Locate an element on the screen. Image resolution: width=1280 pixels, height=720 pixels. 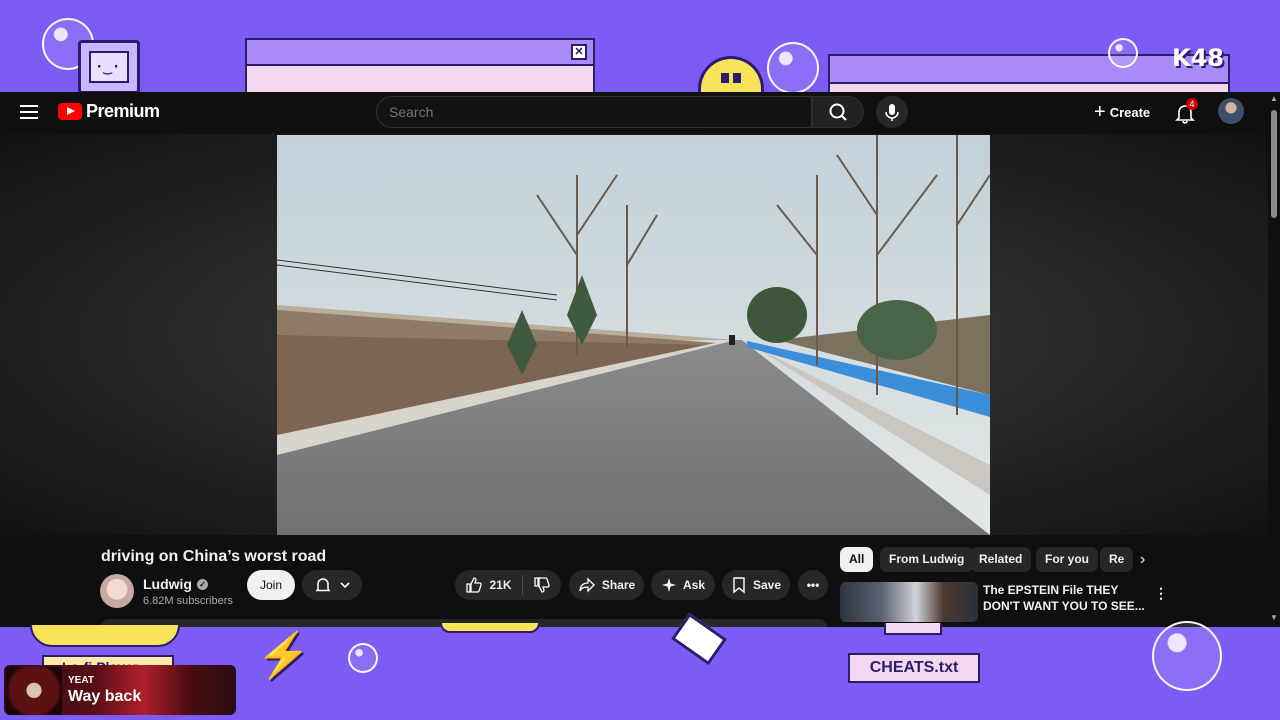
masthead: Premium + Create 4 is located at coordinates (640, 113).